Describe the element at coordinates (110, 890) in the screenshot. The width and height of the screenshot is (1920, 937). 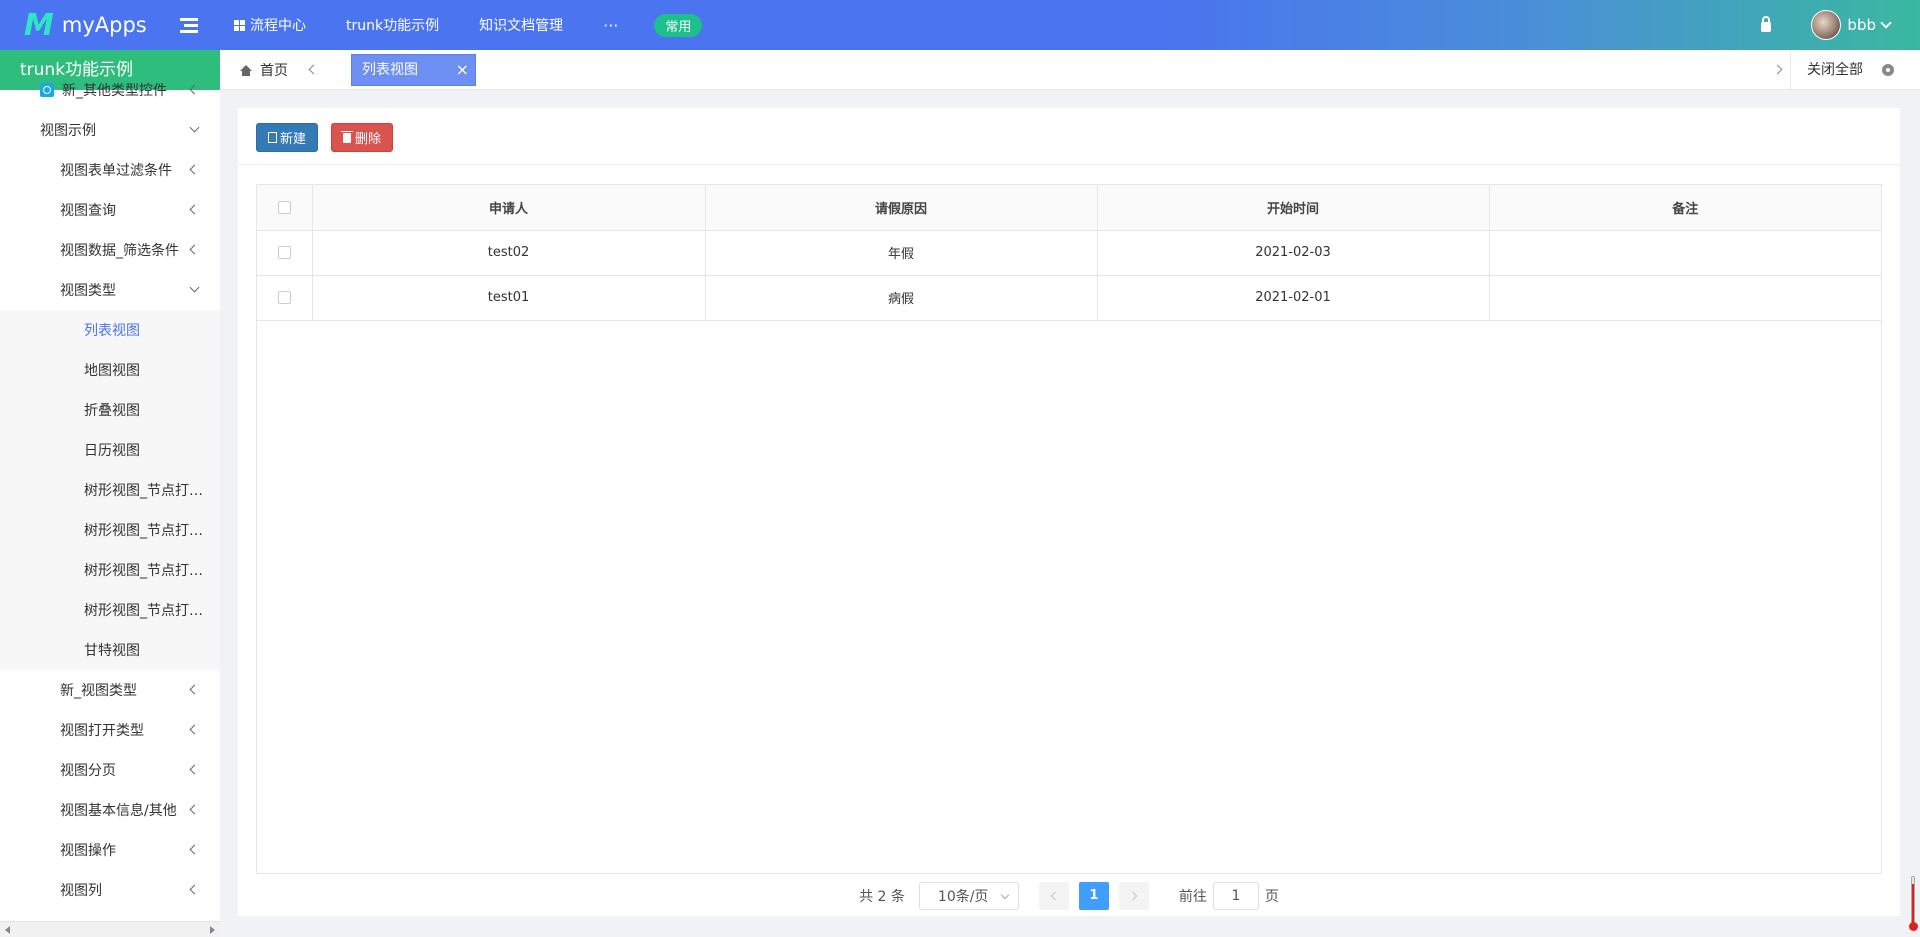
I see `sidebar-item: 视图列` at that location.